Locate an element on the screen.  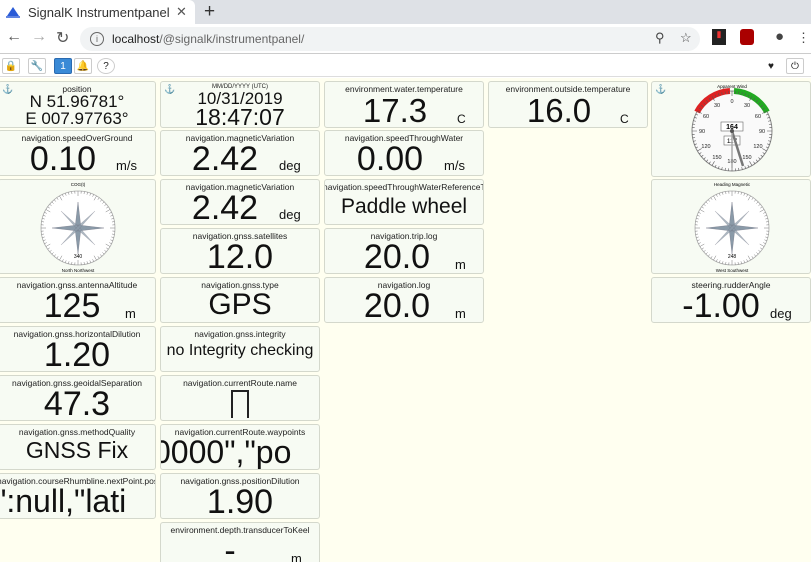
cog-compass: COG(t) 340 North Northwest is located at coordinates (78, 227).